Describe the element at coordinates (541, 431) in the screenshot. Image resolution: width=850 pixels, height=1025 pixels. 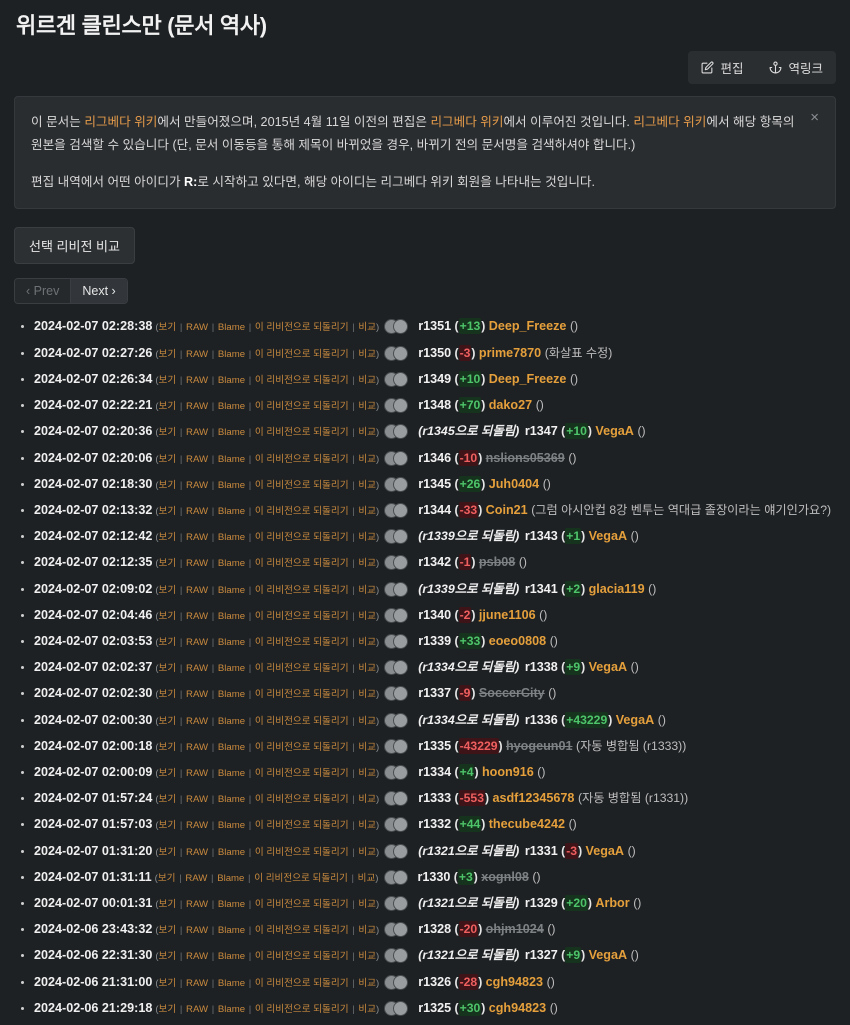
I see `revision-id: r1347` at that location.